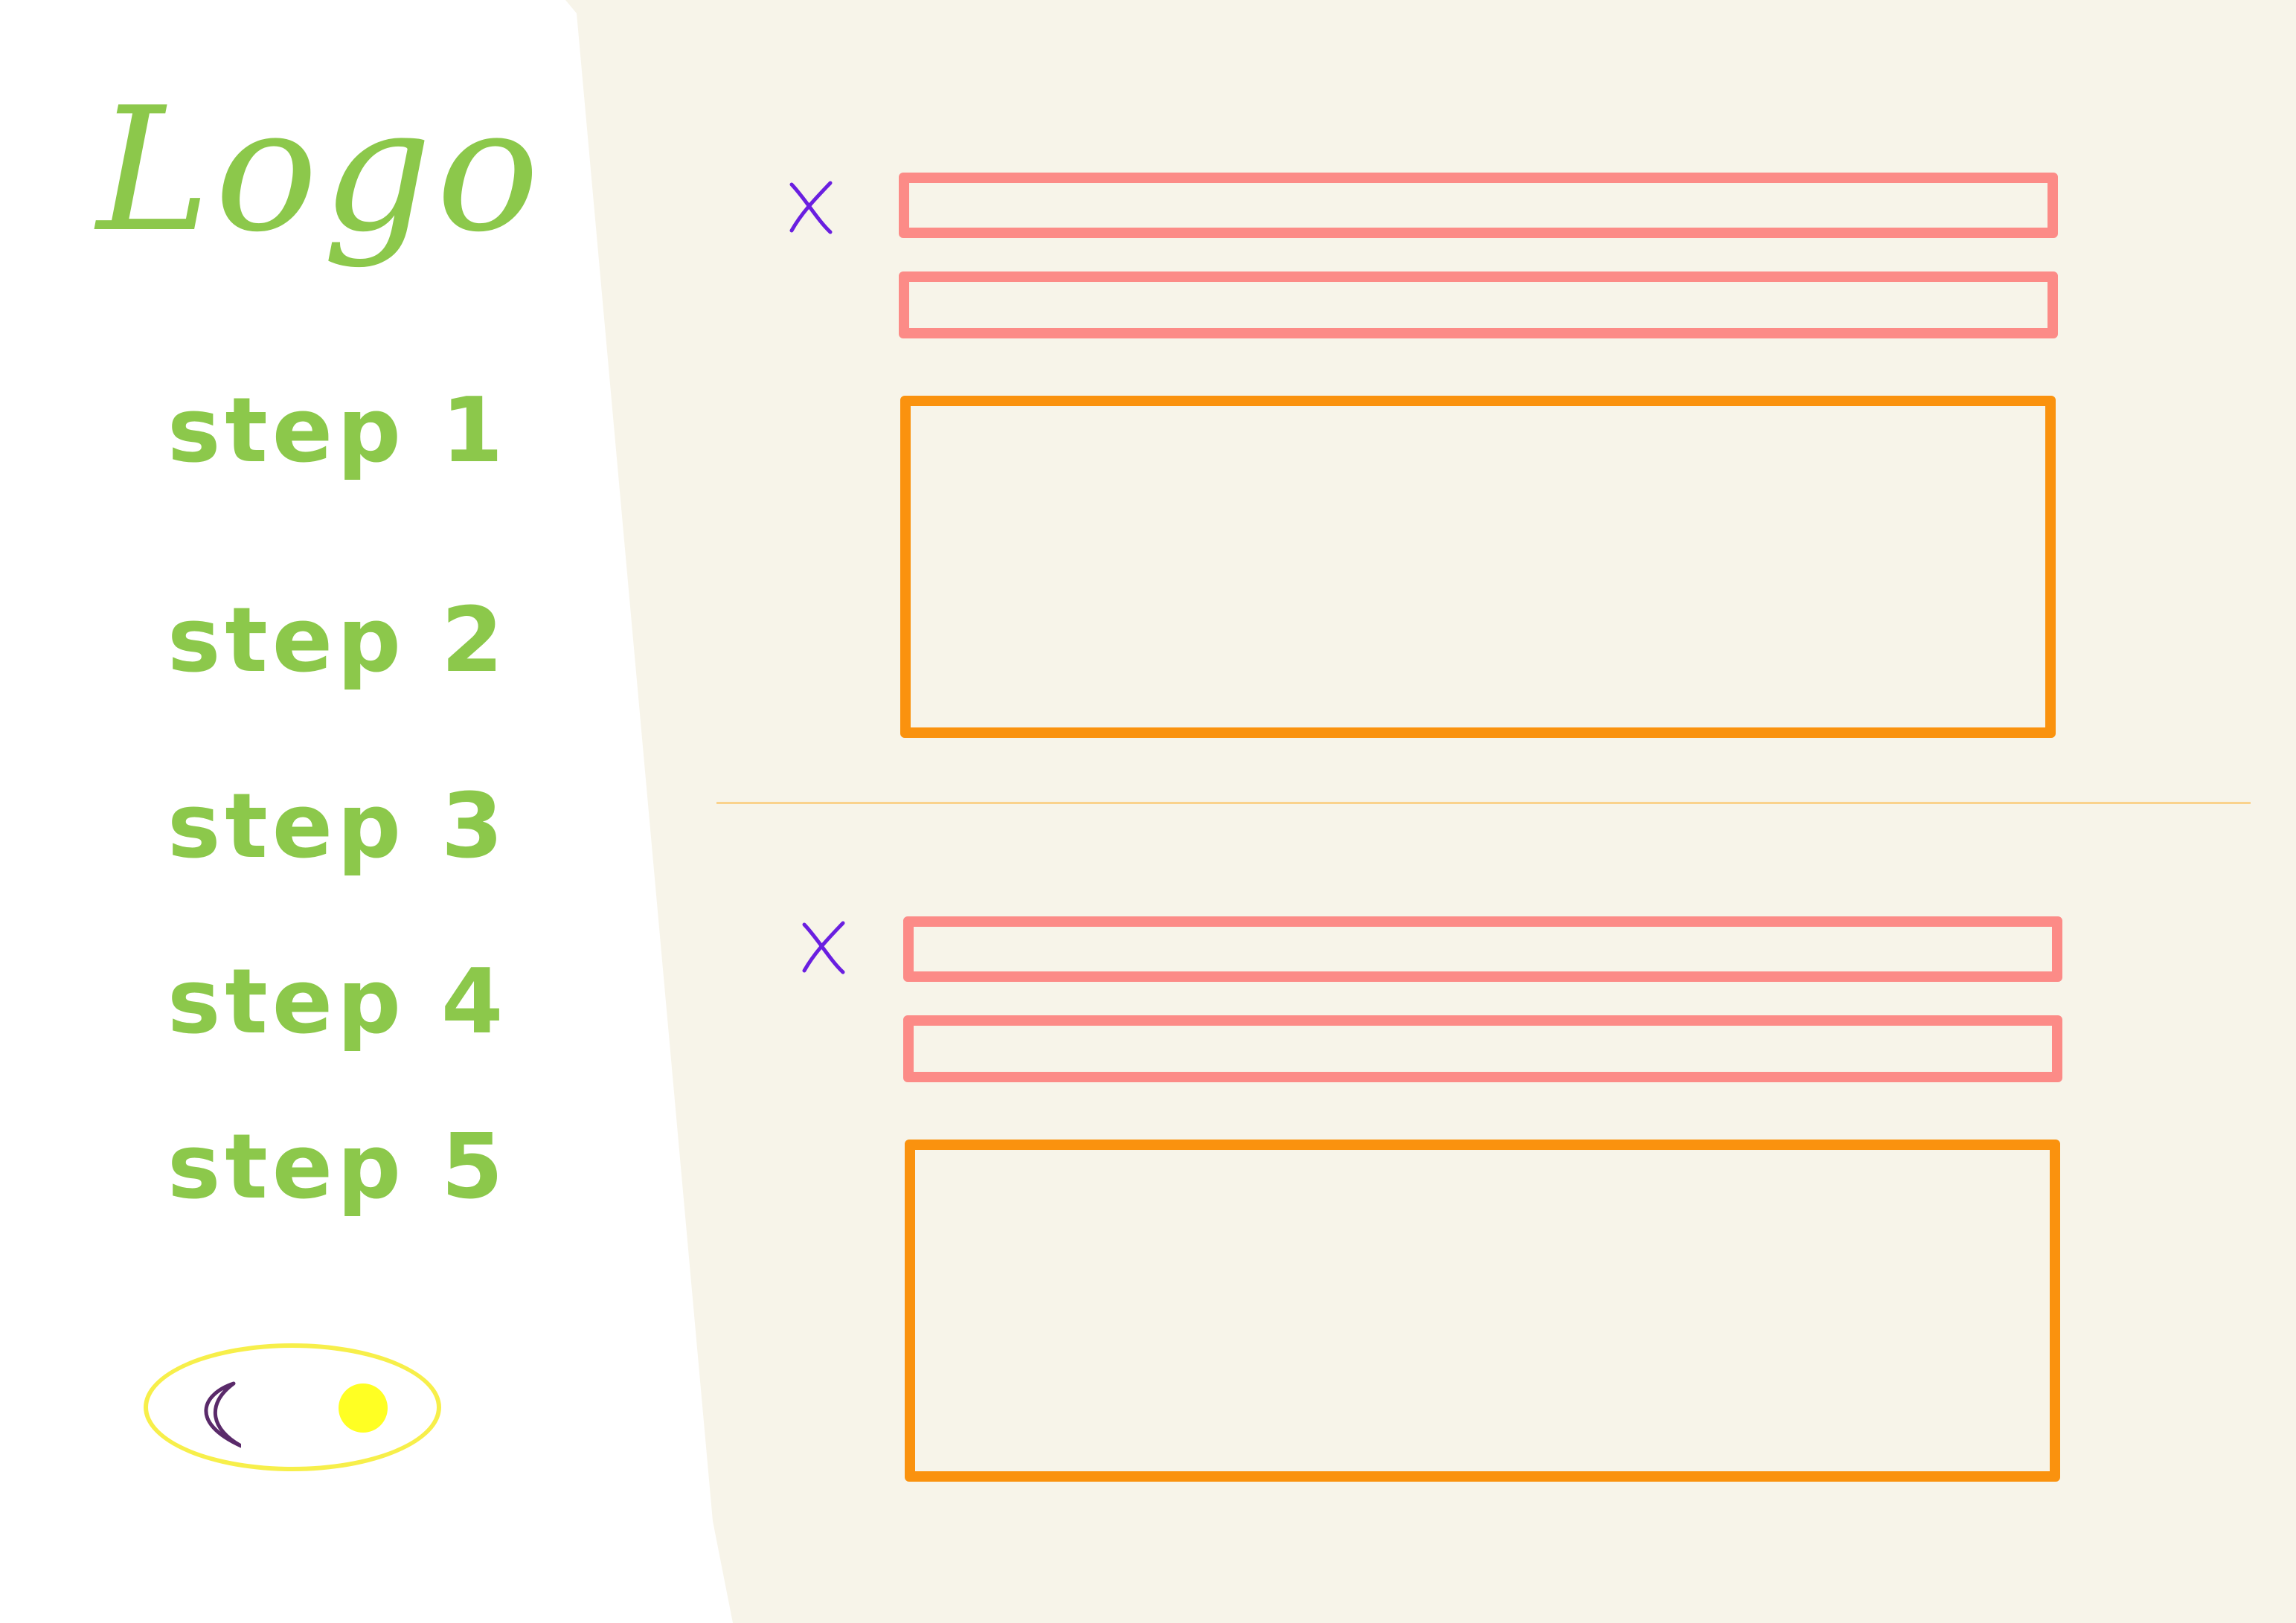  What do you see at coordinates (1478, 305) in the screenshot?
I see `text-field-1b` at bounding box center [1478, 305].